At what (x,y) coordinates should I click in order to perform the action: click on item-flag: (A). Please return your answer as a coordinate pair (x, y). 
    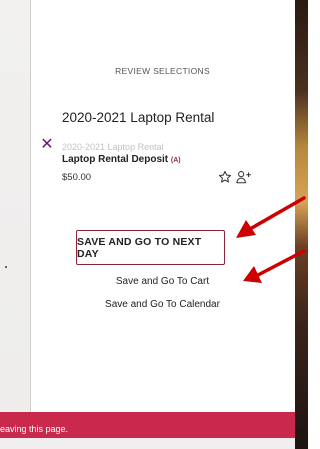
    Looking at the image, I should click on (175, 160).